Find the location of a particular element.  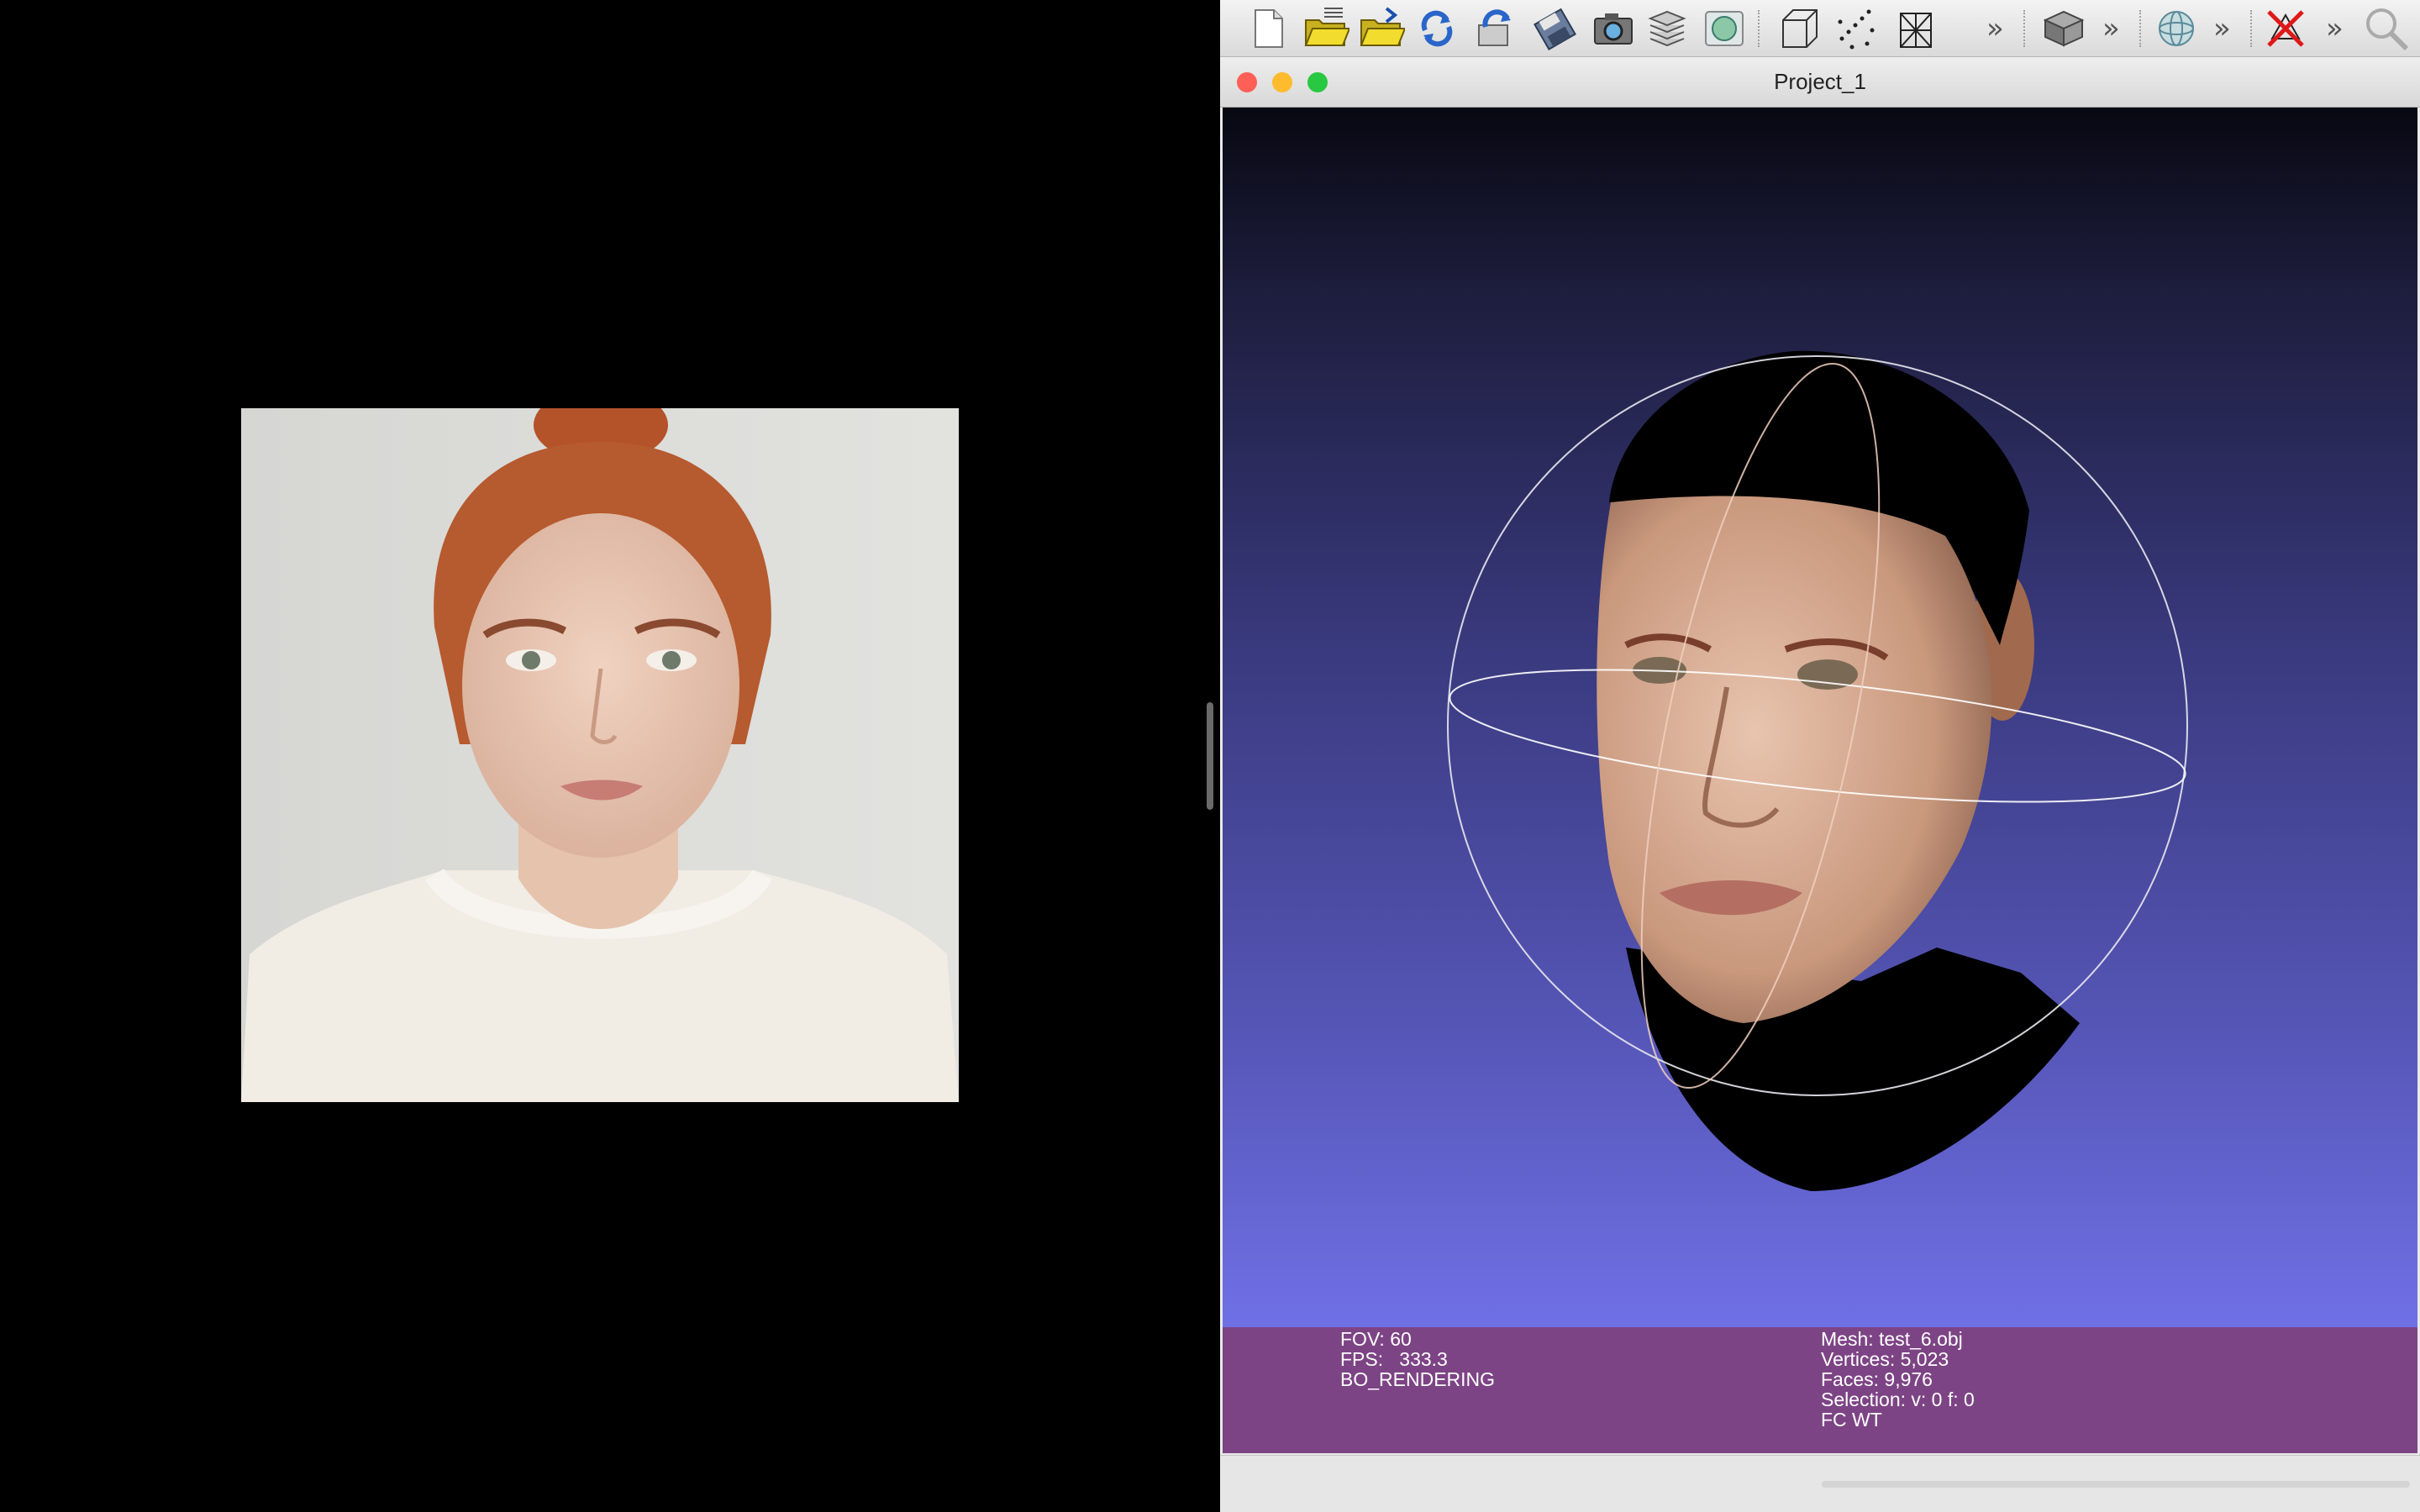

zoom-icon is located at coordinates (2387, 28).